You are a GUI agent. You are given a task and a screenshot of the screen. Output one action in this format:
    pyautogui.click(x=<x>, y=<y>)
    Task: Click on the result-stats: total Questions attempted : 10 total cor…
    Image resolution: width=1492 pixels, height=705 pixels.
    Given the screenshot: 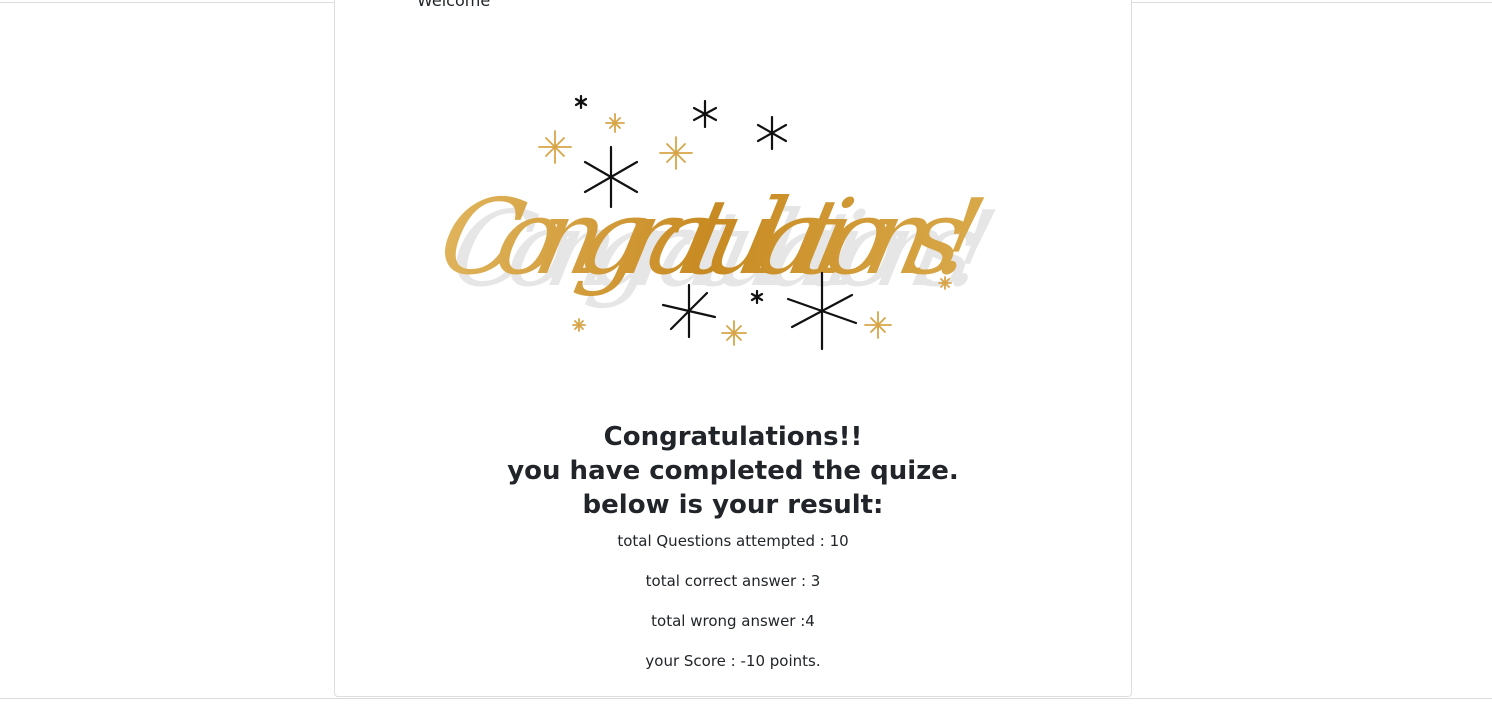 What is the action you would take?
    pyautogui.click(x=733, y=610)
    